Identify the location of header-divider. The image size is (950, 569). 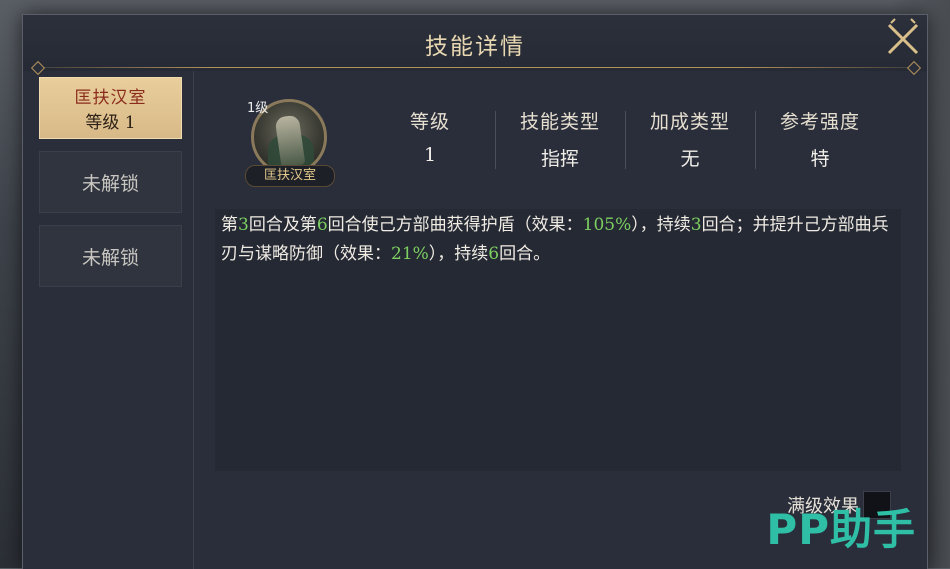
(475, 67).